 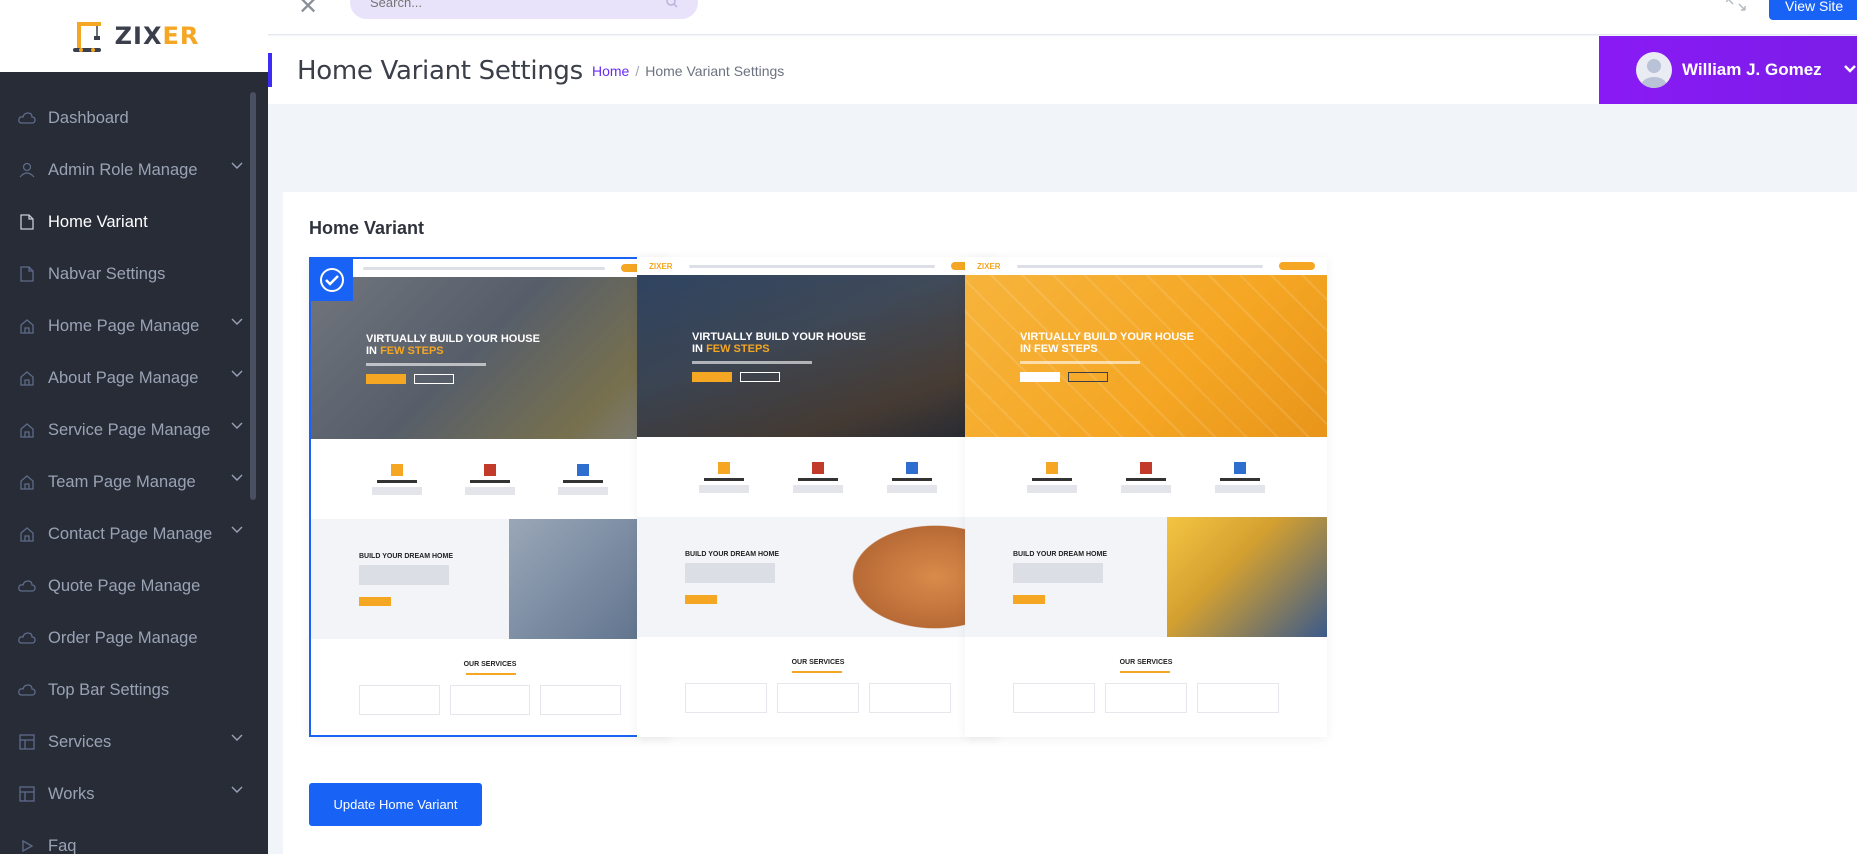 What do you see at coordinates (123, 637) in the screenshot?
I see `sidebar-item-label: Order Page Manage` at bounding box center [123, 637].